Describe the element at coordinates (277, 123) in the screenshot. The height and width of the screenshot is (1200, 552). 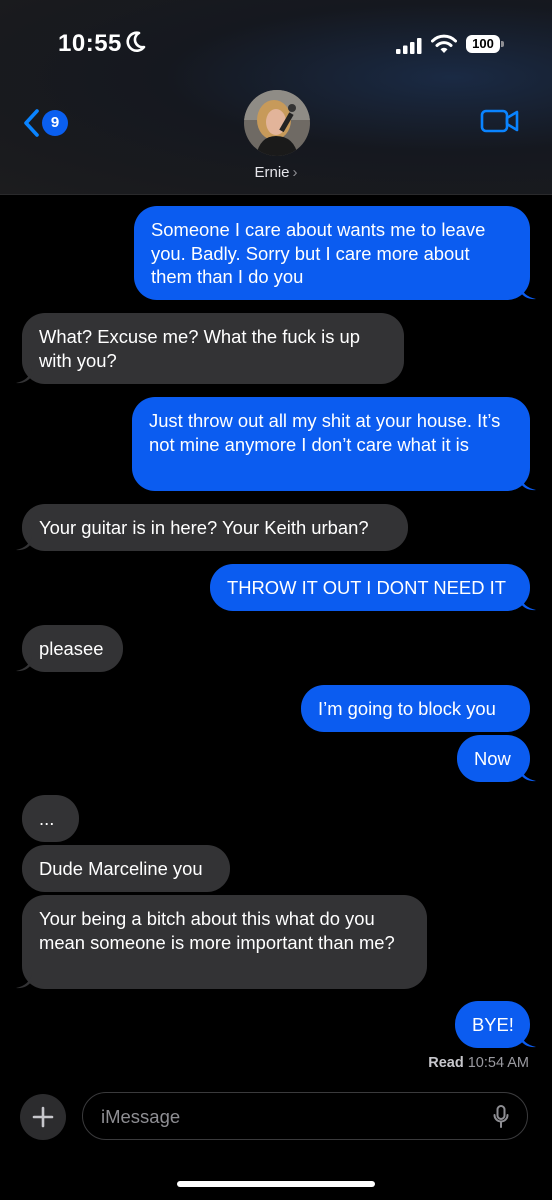
I see `contact-avatar` at that location.